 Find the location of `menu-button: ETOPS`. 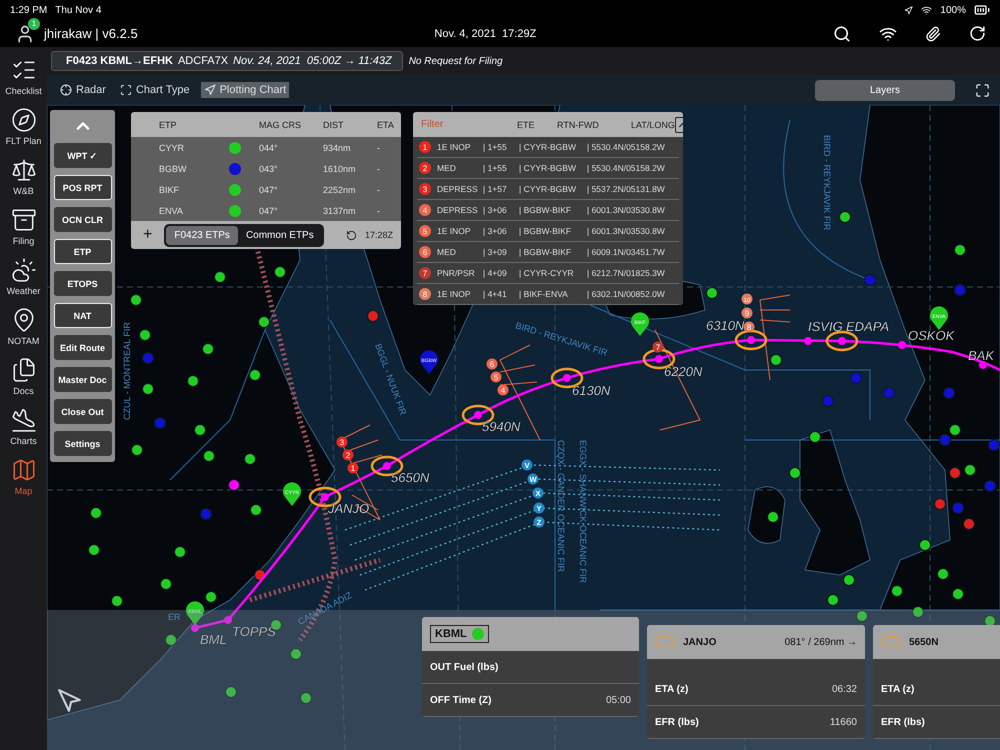

menu-button: ETOPS is located at coordinates (83, 283).